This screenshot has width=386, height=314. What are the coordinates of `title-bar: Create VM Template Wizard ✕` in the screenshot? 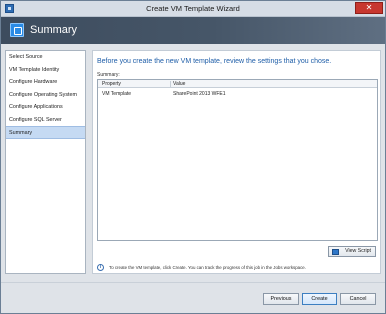 It's located at (193, 9).